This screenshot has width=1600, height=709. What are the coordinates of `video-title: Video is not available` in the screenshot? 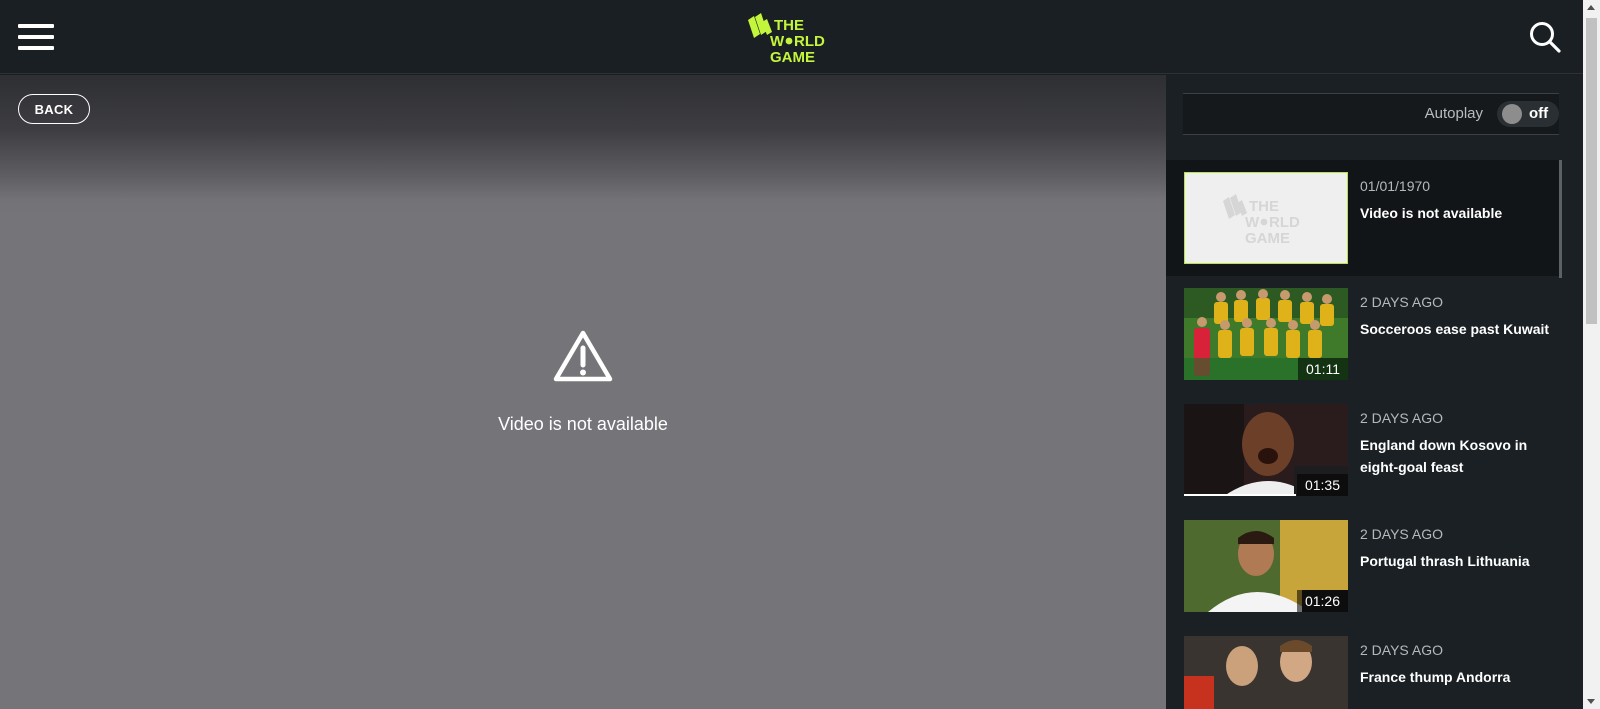 It's located at (1455, 213).